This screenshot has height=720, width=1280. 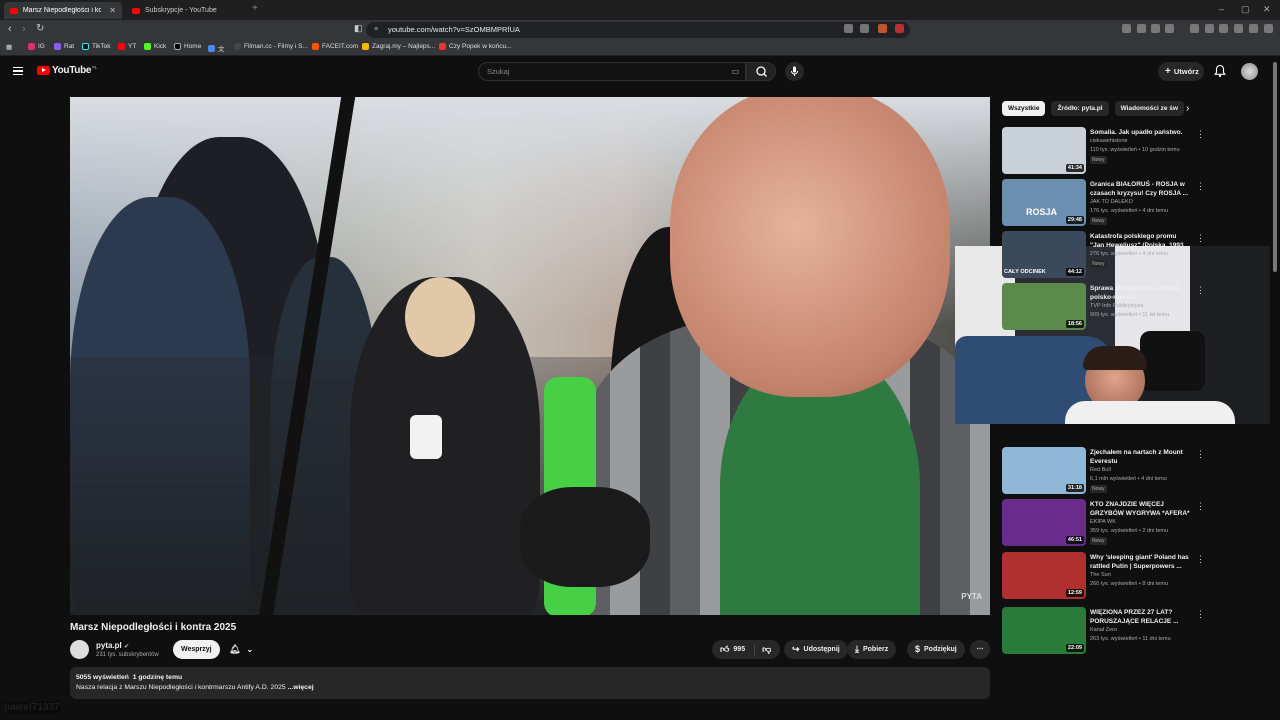 What do you see at coordinates (1111, 202) in the screenshot?
I see `recommendation-channel: JAK TO DALEKO` at bounding box center [1111, 202].